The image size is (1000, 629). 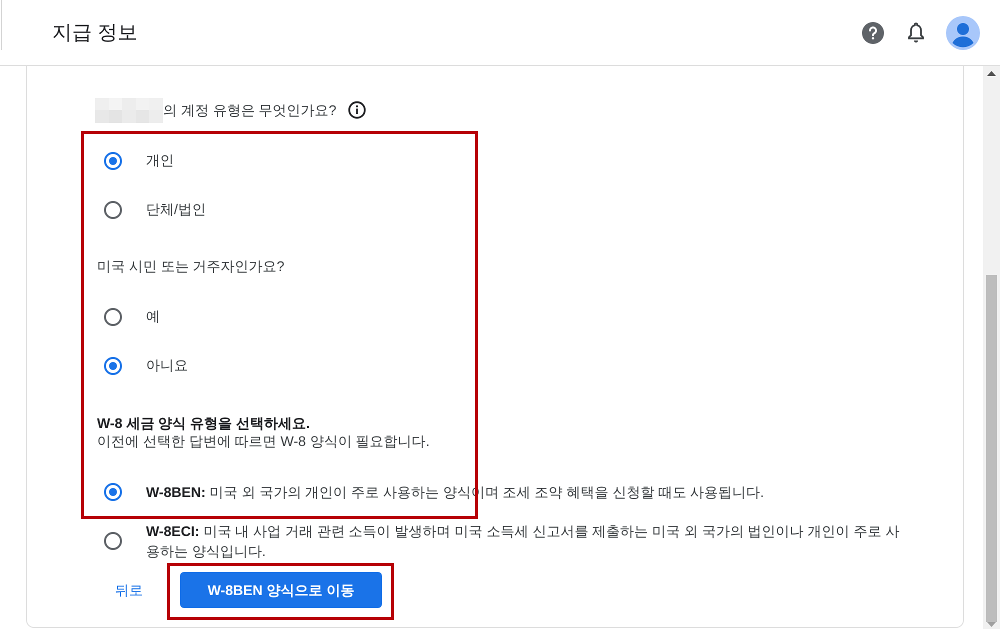 I want to click on scrollbar, so click(x=991, y=347).